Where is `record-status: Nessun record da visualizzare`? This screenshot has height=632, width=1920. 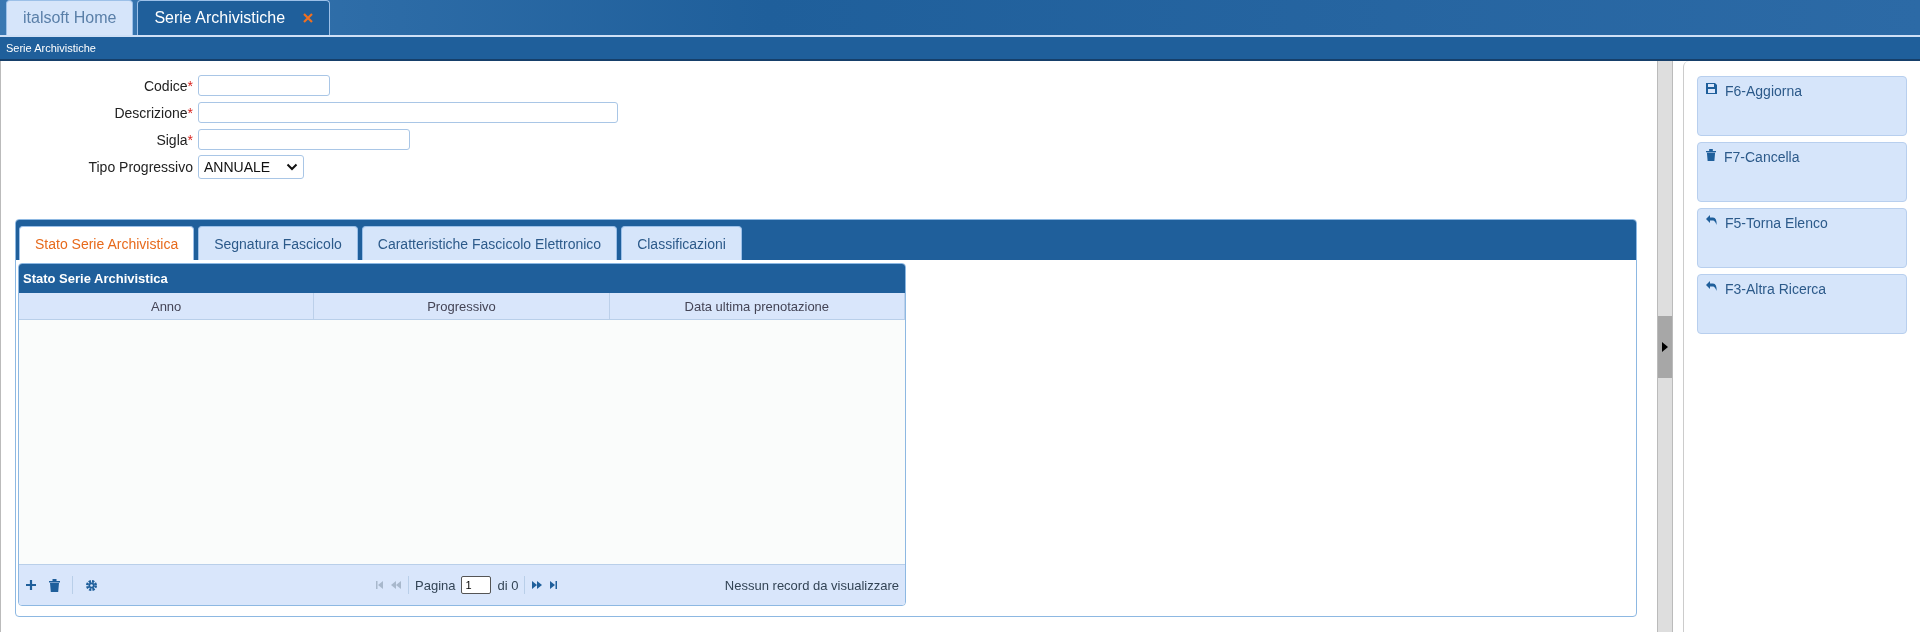
record-status: Nessun record da visualizzare is located at coordinates (811, 585).